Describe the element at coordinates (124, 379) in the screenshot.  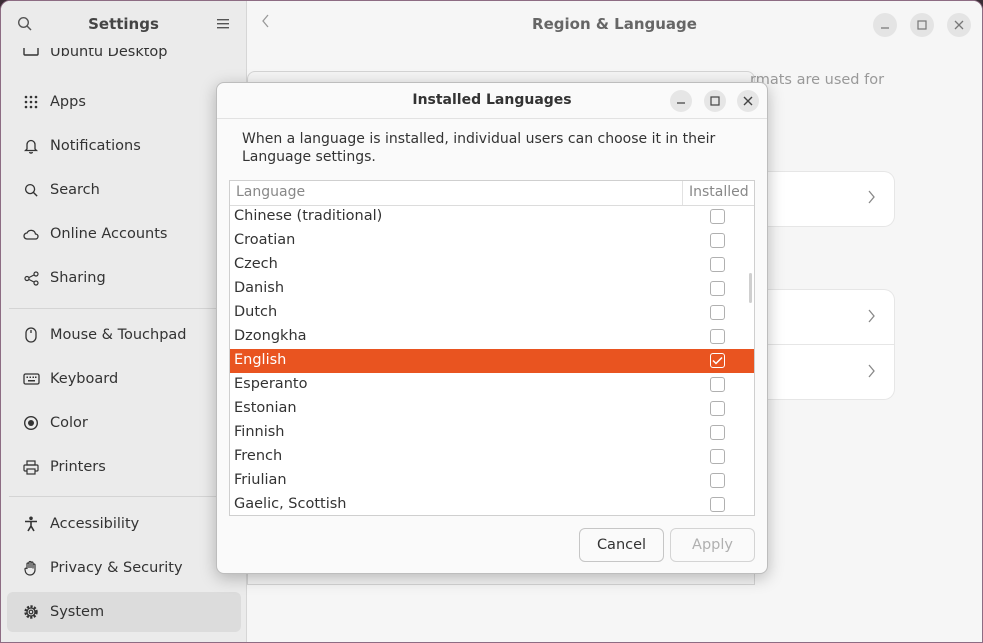
I see `sidebar-item-keyboard: Keyboard` at that location.